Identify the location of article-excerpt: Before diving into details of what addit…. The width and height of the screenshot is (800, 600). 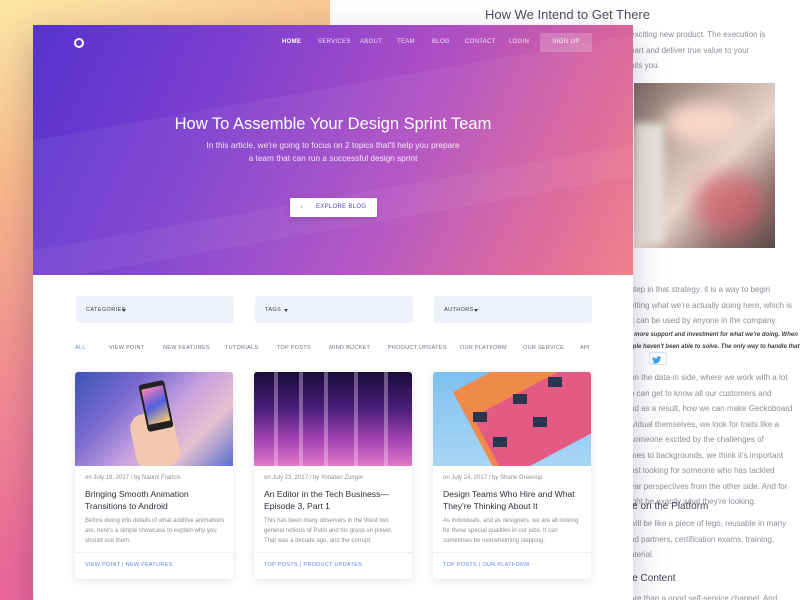
(155, 531).